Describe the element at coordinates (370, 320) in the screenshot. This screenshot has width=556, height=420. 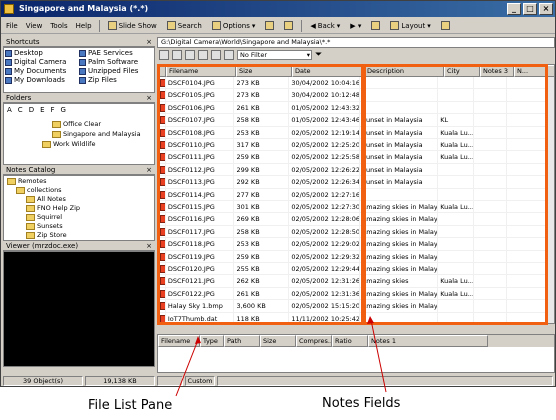
I see `notes-arrowhead` at that location.